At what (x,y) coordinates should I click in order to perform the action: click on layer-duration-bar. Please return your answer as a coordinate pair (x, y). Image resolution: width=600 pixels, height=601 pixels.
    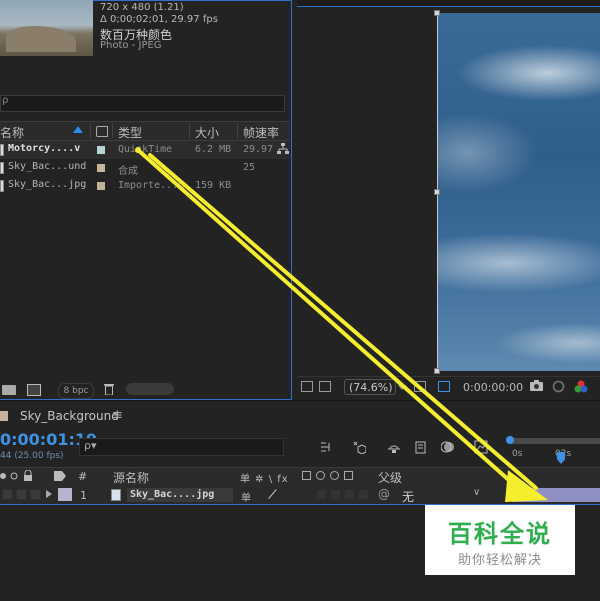
    Looking at the image, I should click on (556, 495).